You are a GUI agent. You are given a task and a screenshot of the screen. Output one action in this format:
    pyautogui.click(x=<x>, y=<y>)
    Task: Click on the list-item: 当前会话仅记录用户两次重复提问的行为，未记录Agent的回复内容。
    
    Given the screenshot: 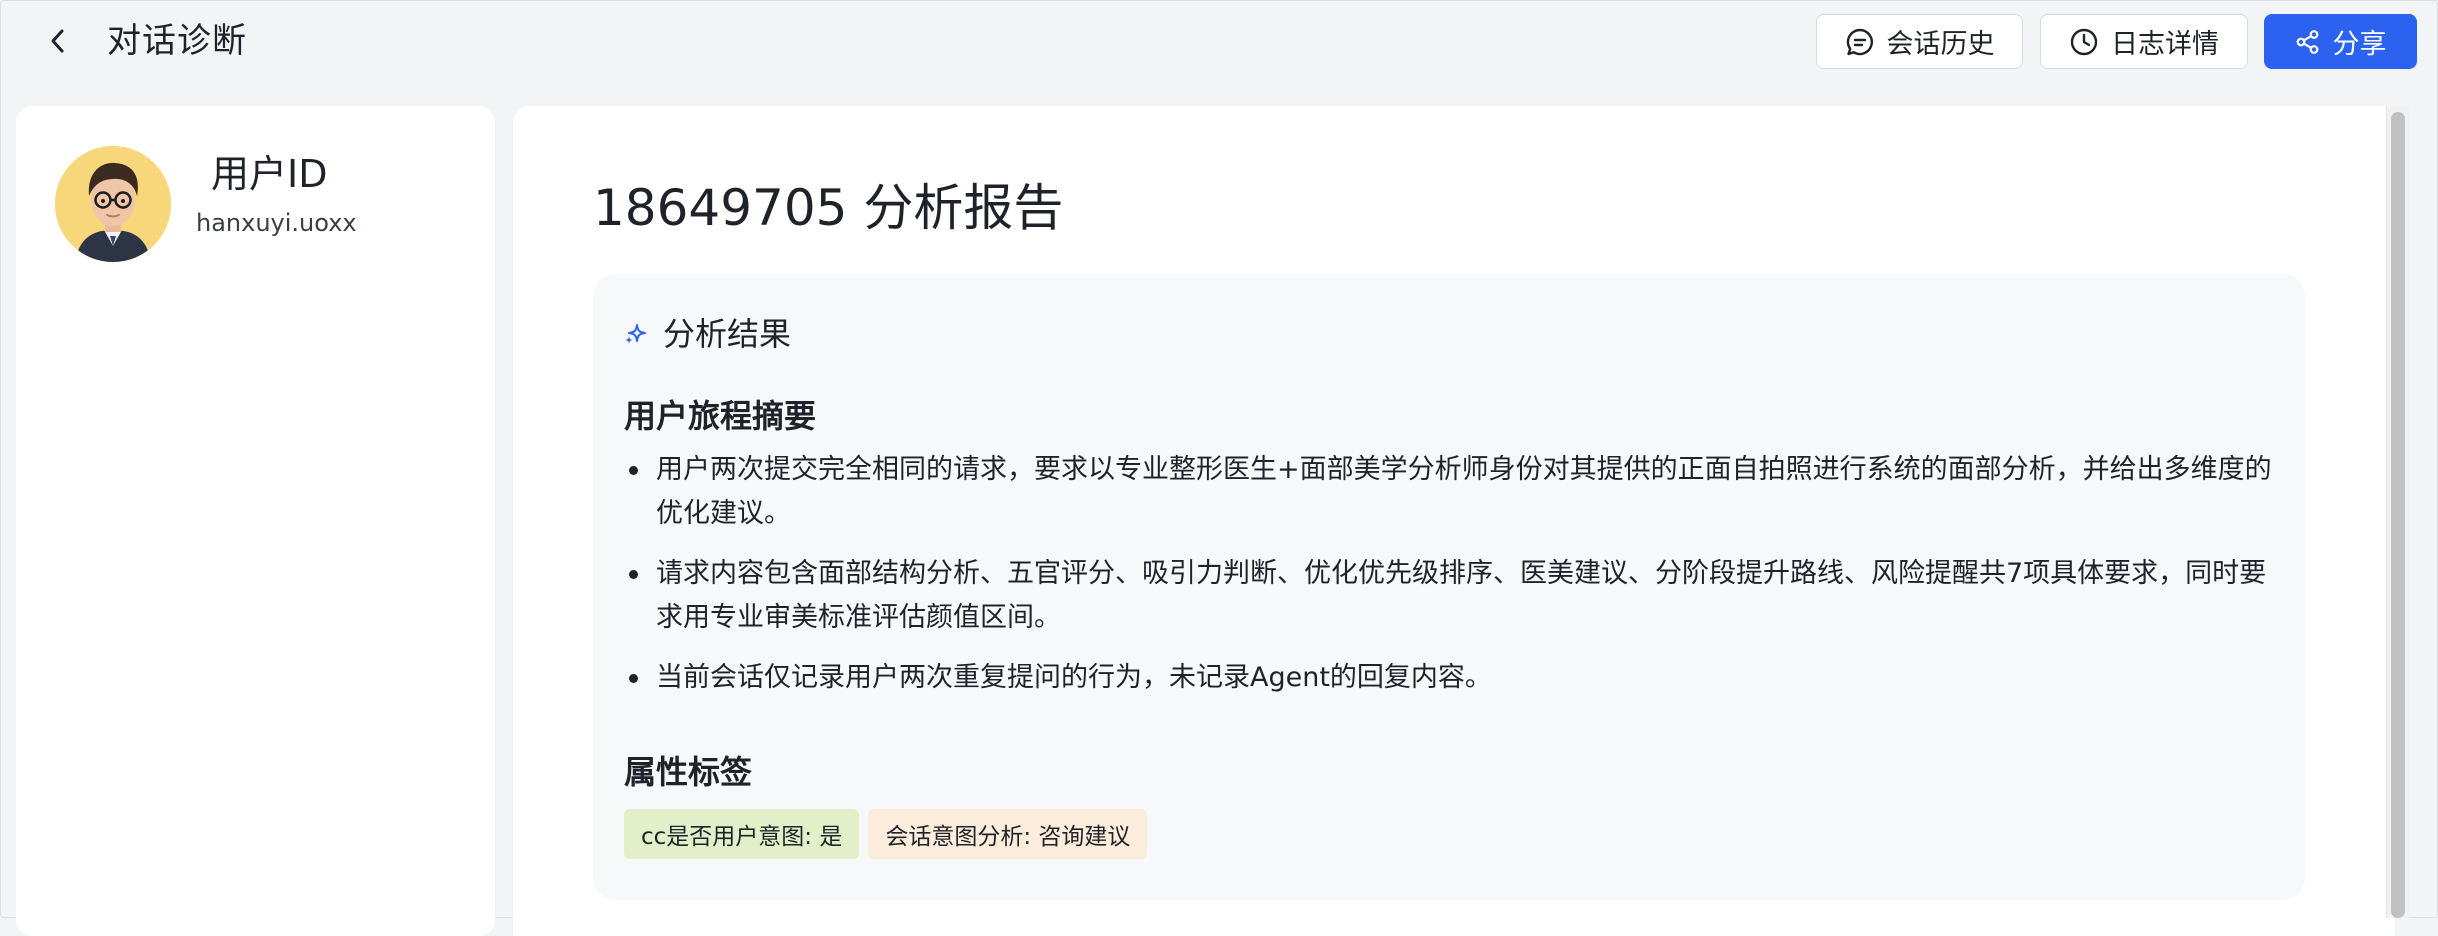 What is the action you would take?
    pyautogui.click(x=1455, y=678)
    